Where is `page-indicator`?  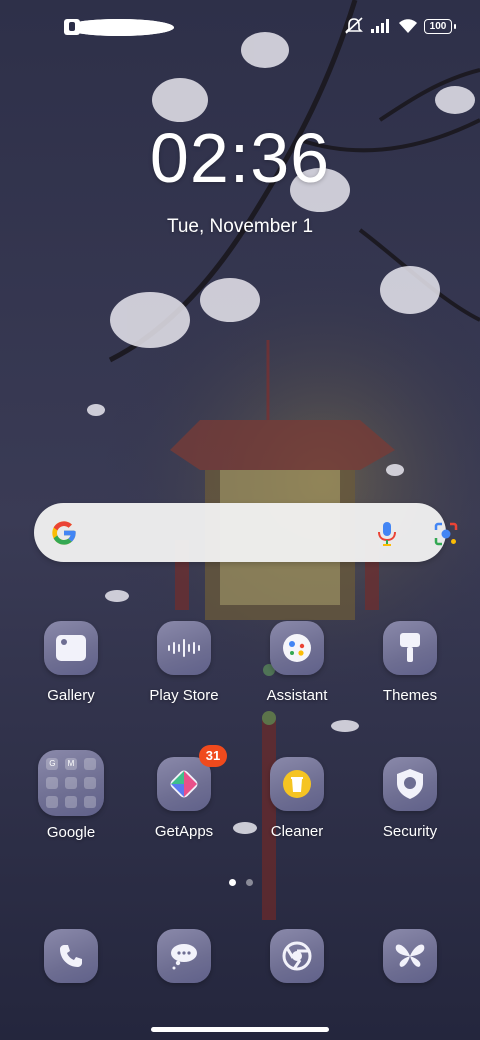
page-indicator is located at coordinates (241, 882).